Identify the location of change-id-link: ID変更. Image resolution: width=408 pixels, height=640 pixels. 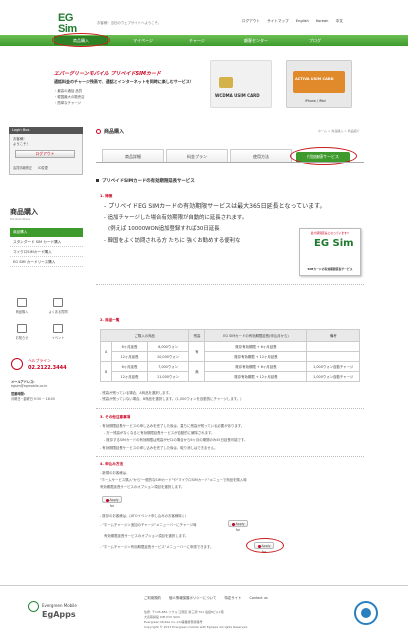
(43, 168).